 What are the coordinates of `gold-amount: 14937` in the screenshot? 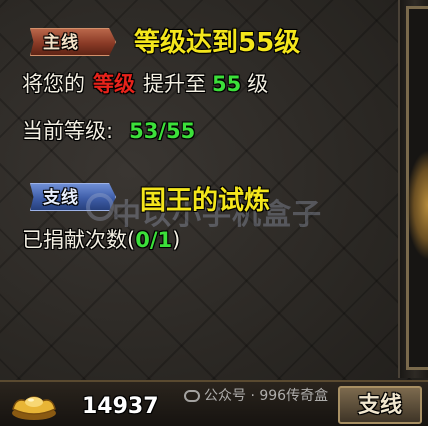 It's located at (120, 406).